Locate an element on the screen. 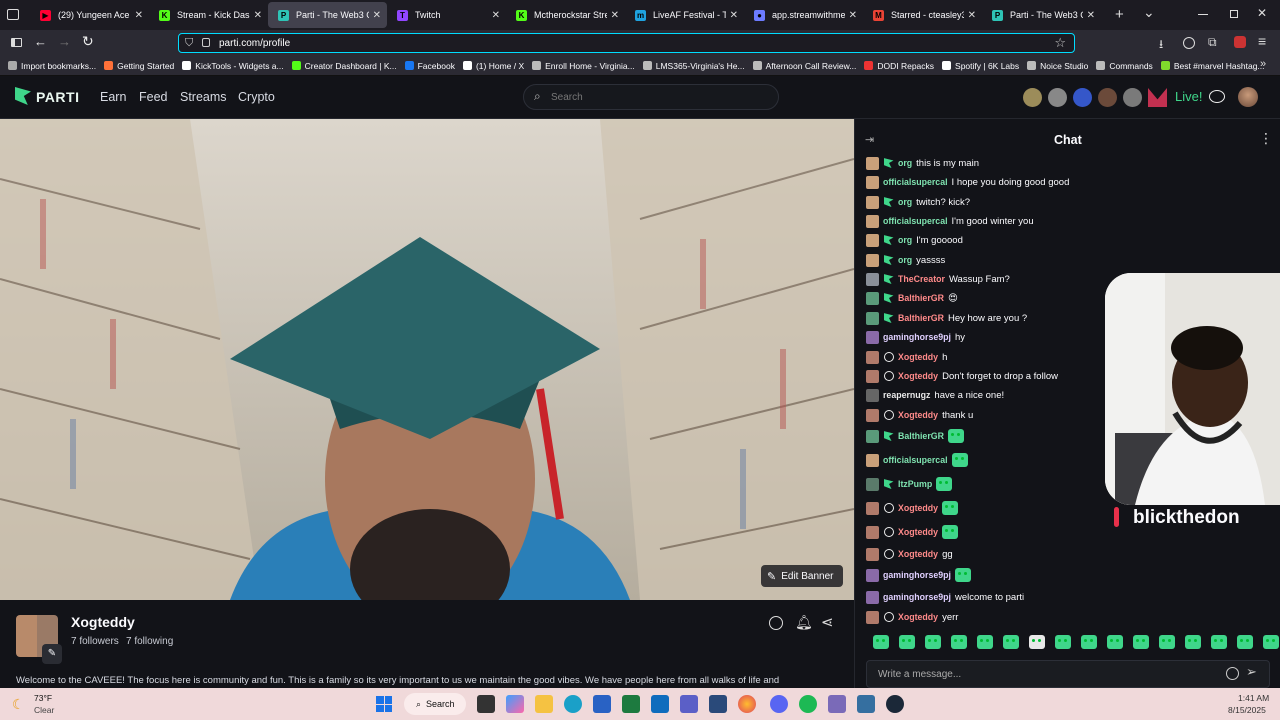 The height and width of the screenshot is (720, 1280). chat-options-icon: ⋮ is located at coordinates (1266, 138).